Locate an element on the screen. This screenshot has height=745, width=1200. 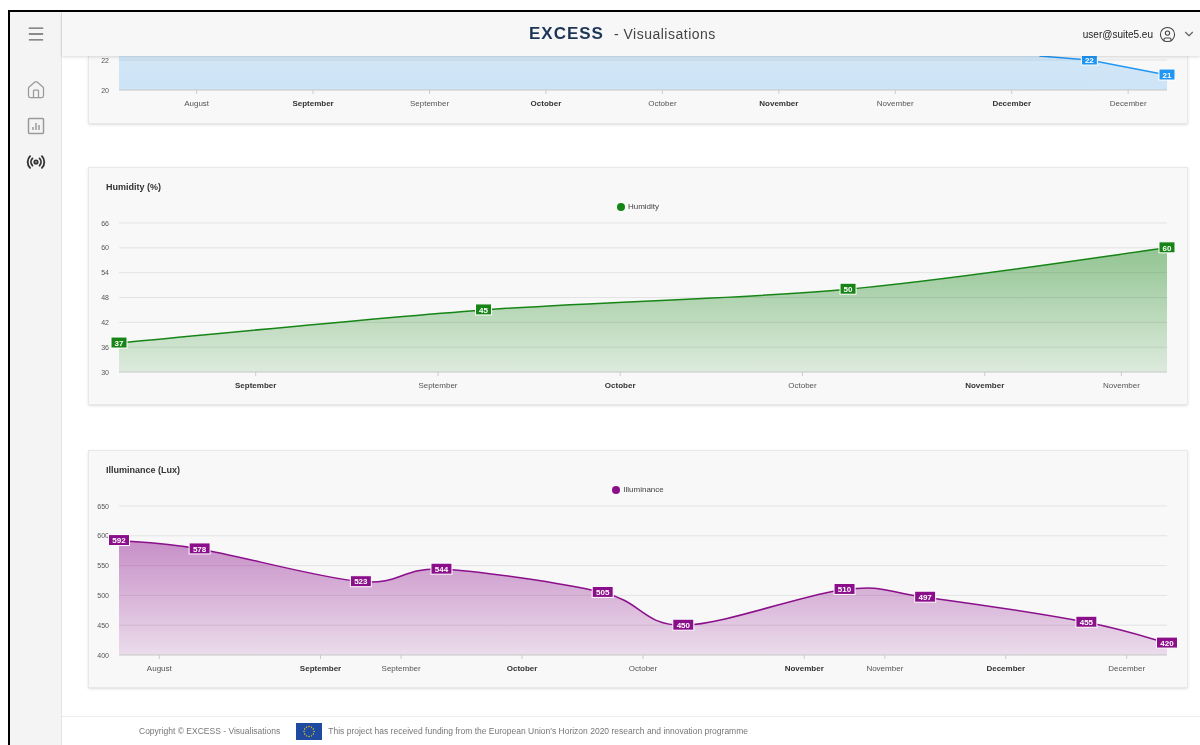
data-label: 45 is located at coordinates (483, 309).